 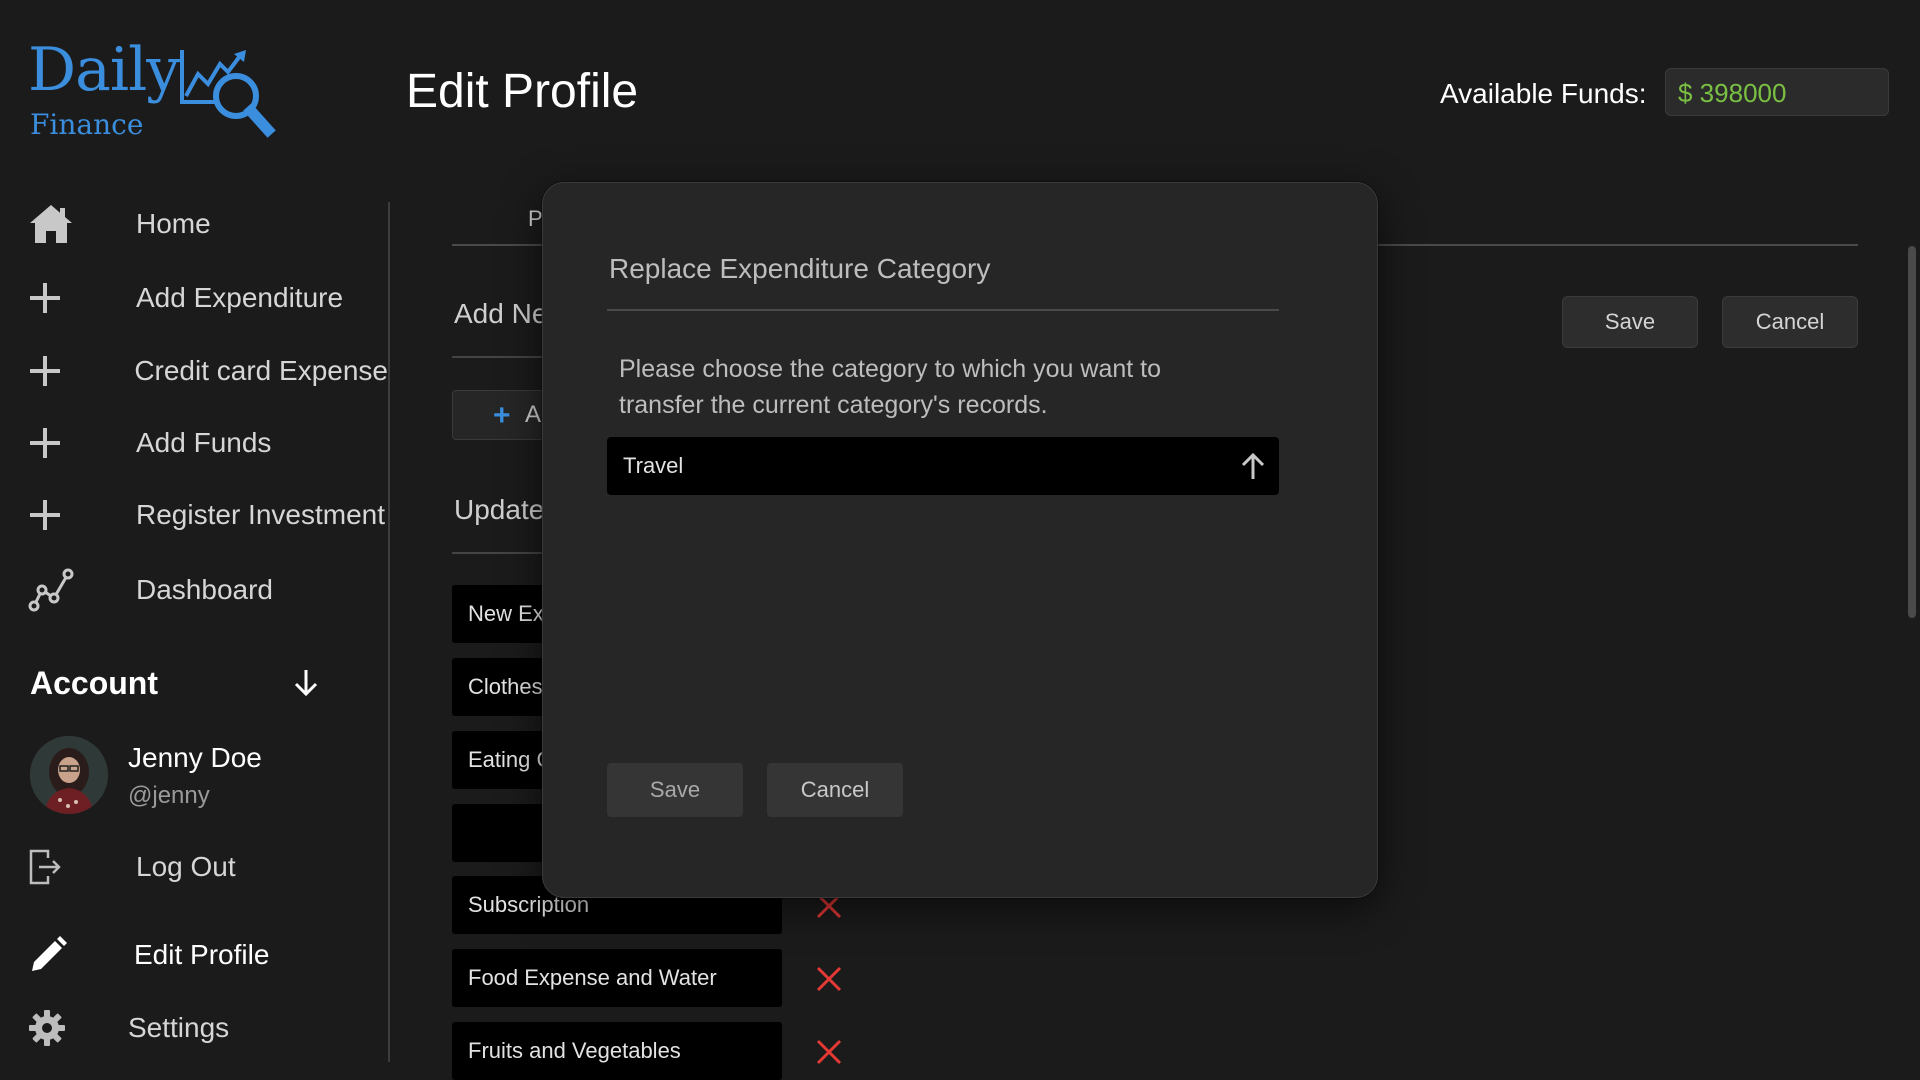 I want to click on user-name: Jenny Doe, so click(x=195, y=757).